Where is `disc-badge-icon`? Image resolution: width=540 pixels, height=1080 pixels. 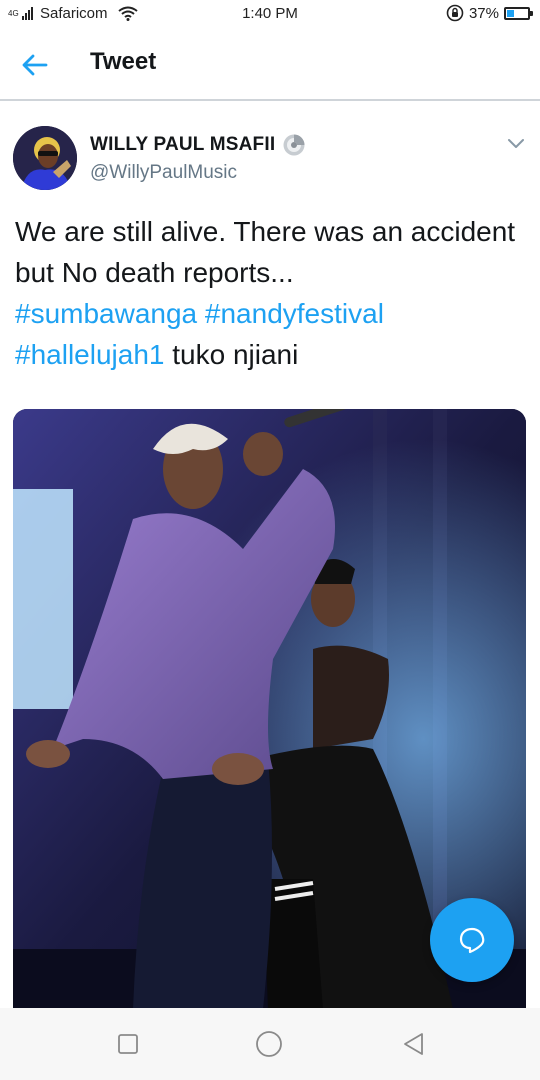
disc-badge-icon is located at coordinates (294, 145).